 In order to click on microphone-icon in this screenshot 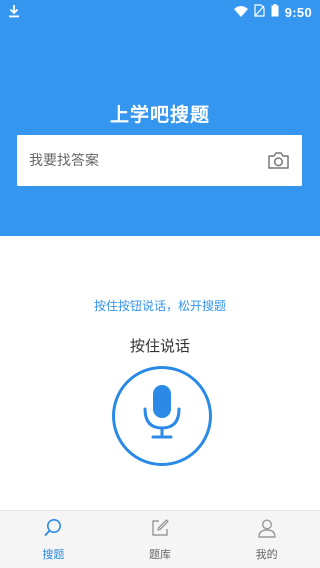, I will do `click(162, 416)`.